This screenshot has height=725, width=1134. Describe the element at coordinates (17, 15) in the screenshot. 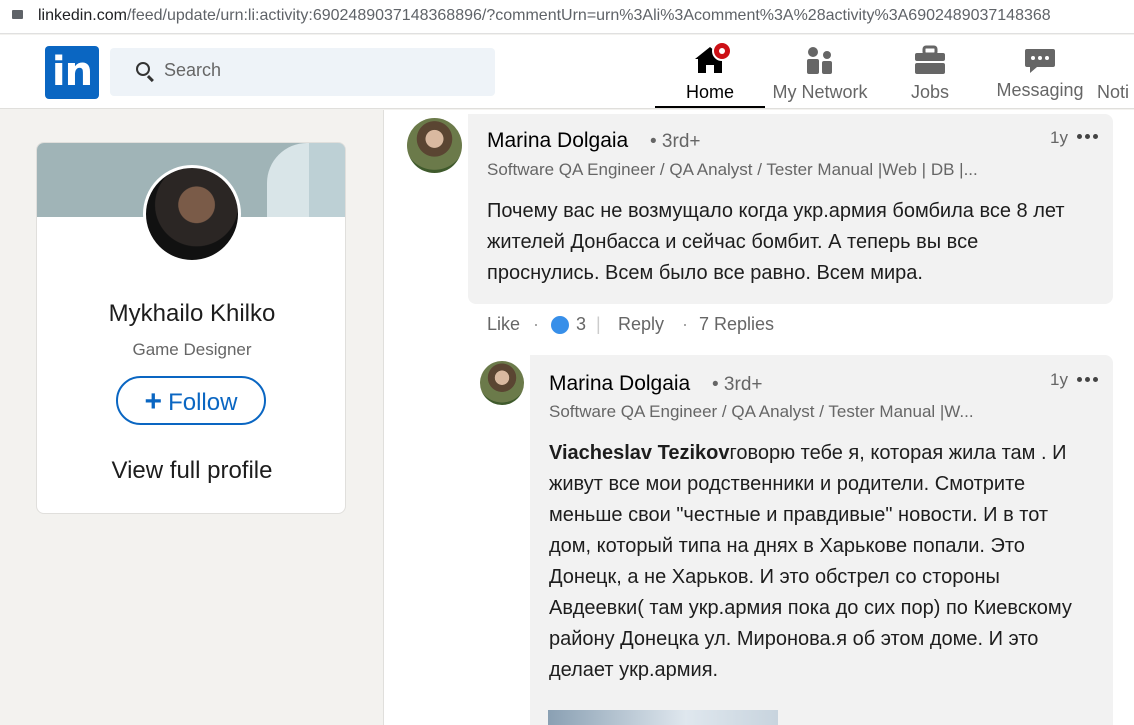

I see `lock-icon` at that location.